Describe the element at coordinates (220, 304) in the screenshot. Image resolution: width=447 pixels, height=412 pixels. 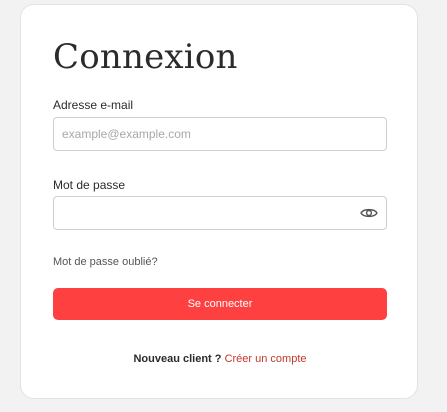
I see `login-button: Se connecter` at that location.